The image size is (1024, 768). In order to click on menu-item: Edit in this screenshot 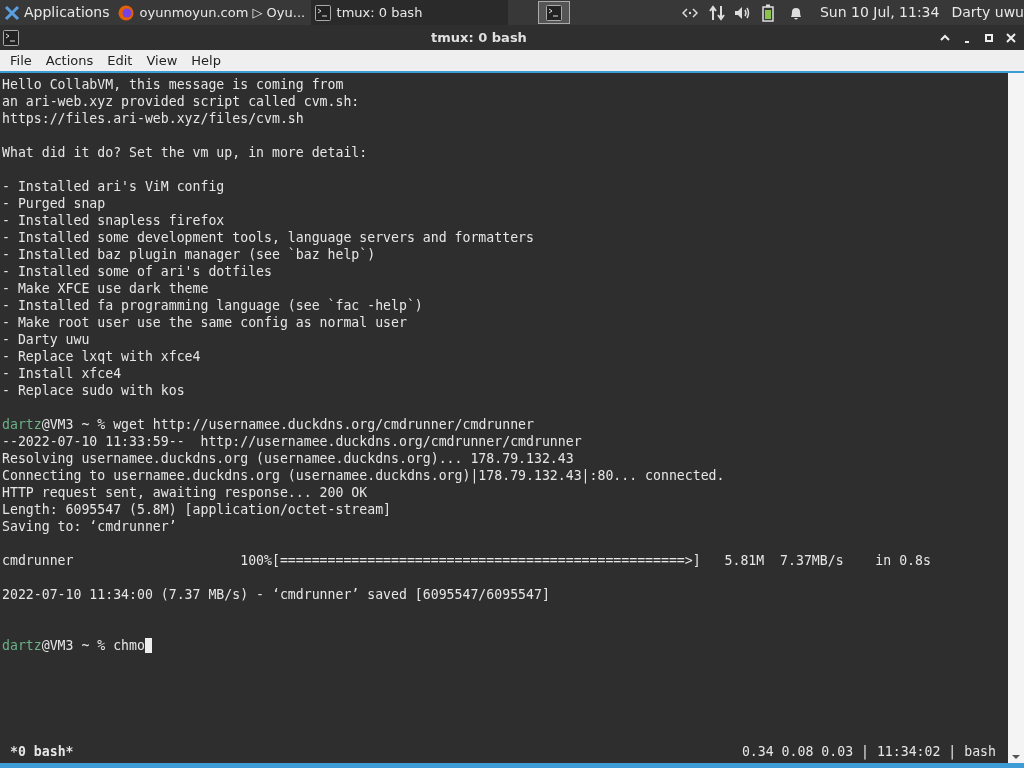, I will do `click(120, 60)`.